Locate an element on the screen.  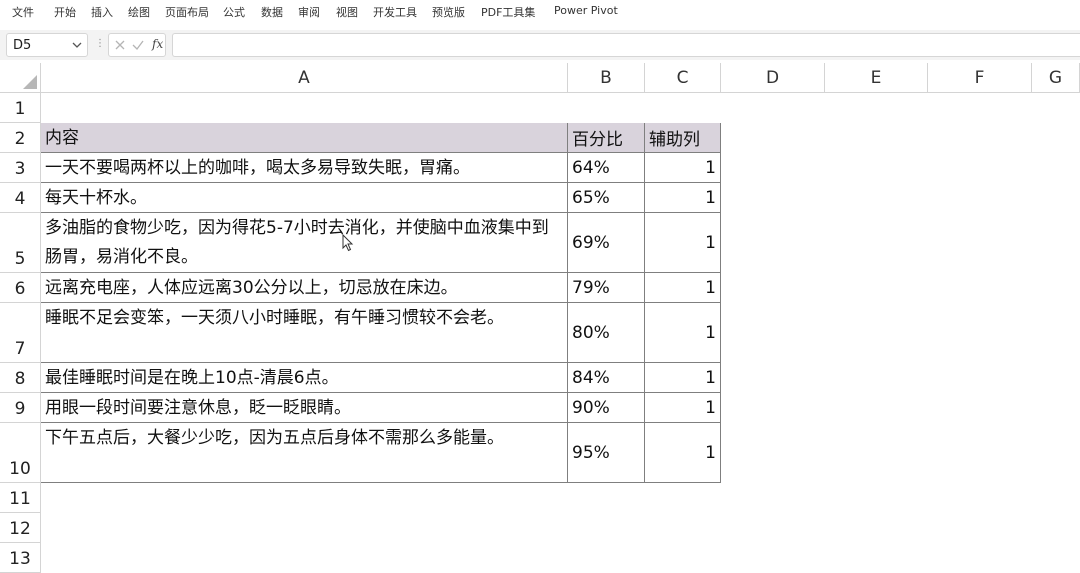
row-header-10: 10 is located at coordinates (20, 453).